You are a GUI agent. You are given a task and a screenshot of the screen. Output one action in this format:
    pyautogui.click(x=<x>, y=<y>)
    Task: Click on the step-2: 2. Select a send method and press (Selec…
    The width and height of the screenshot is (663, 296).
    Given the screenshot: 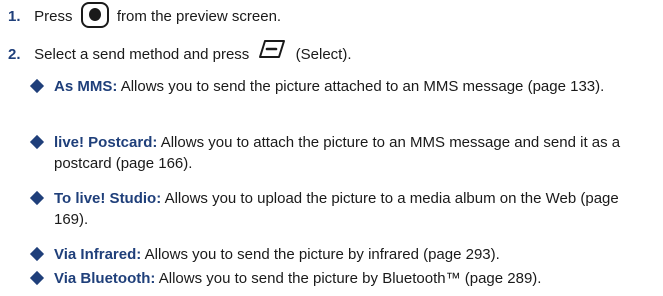 What is the action you would take?
    pyautogui.click(x=180, y=52)
    